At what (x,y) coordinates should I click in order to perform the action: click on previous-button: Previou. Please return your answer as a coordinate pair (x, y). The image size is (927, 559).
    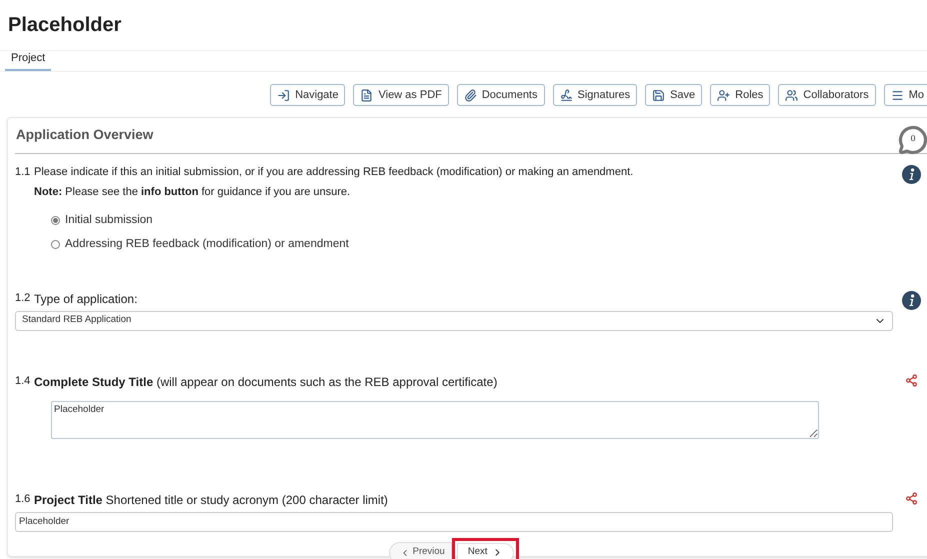
    Looking at the image, I should click on (420, 550).